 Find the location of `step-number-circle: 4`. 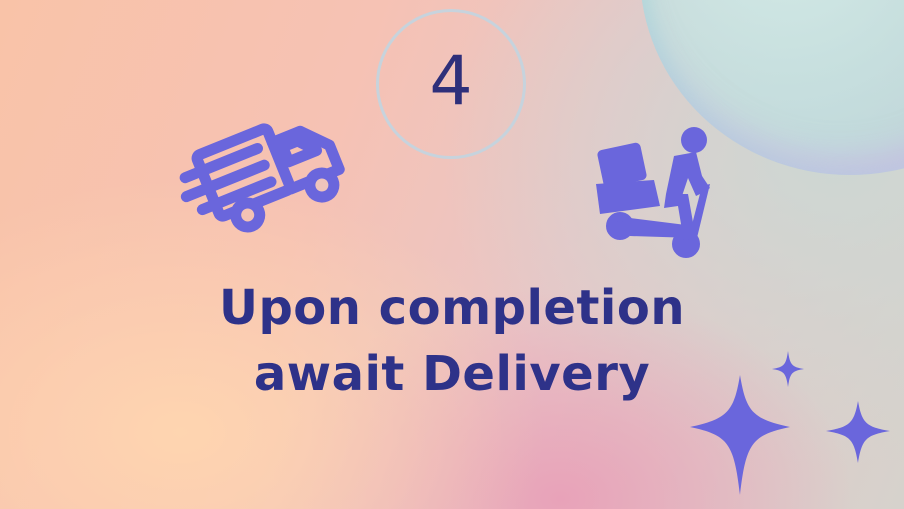

step-number-circle: 4 is located at coordinates (451, 84).